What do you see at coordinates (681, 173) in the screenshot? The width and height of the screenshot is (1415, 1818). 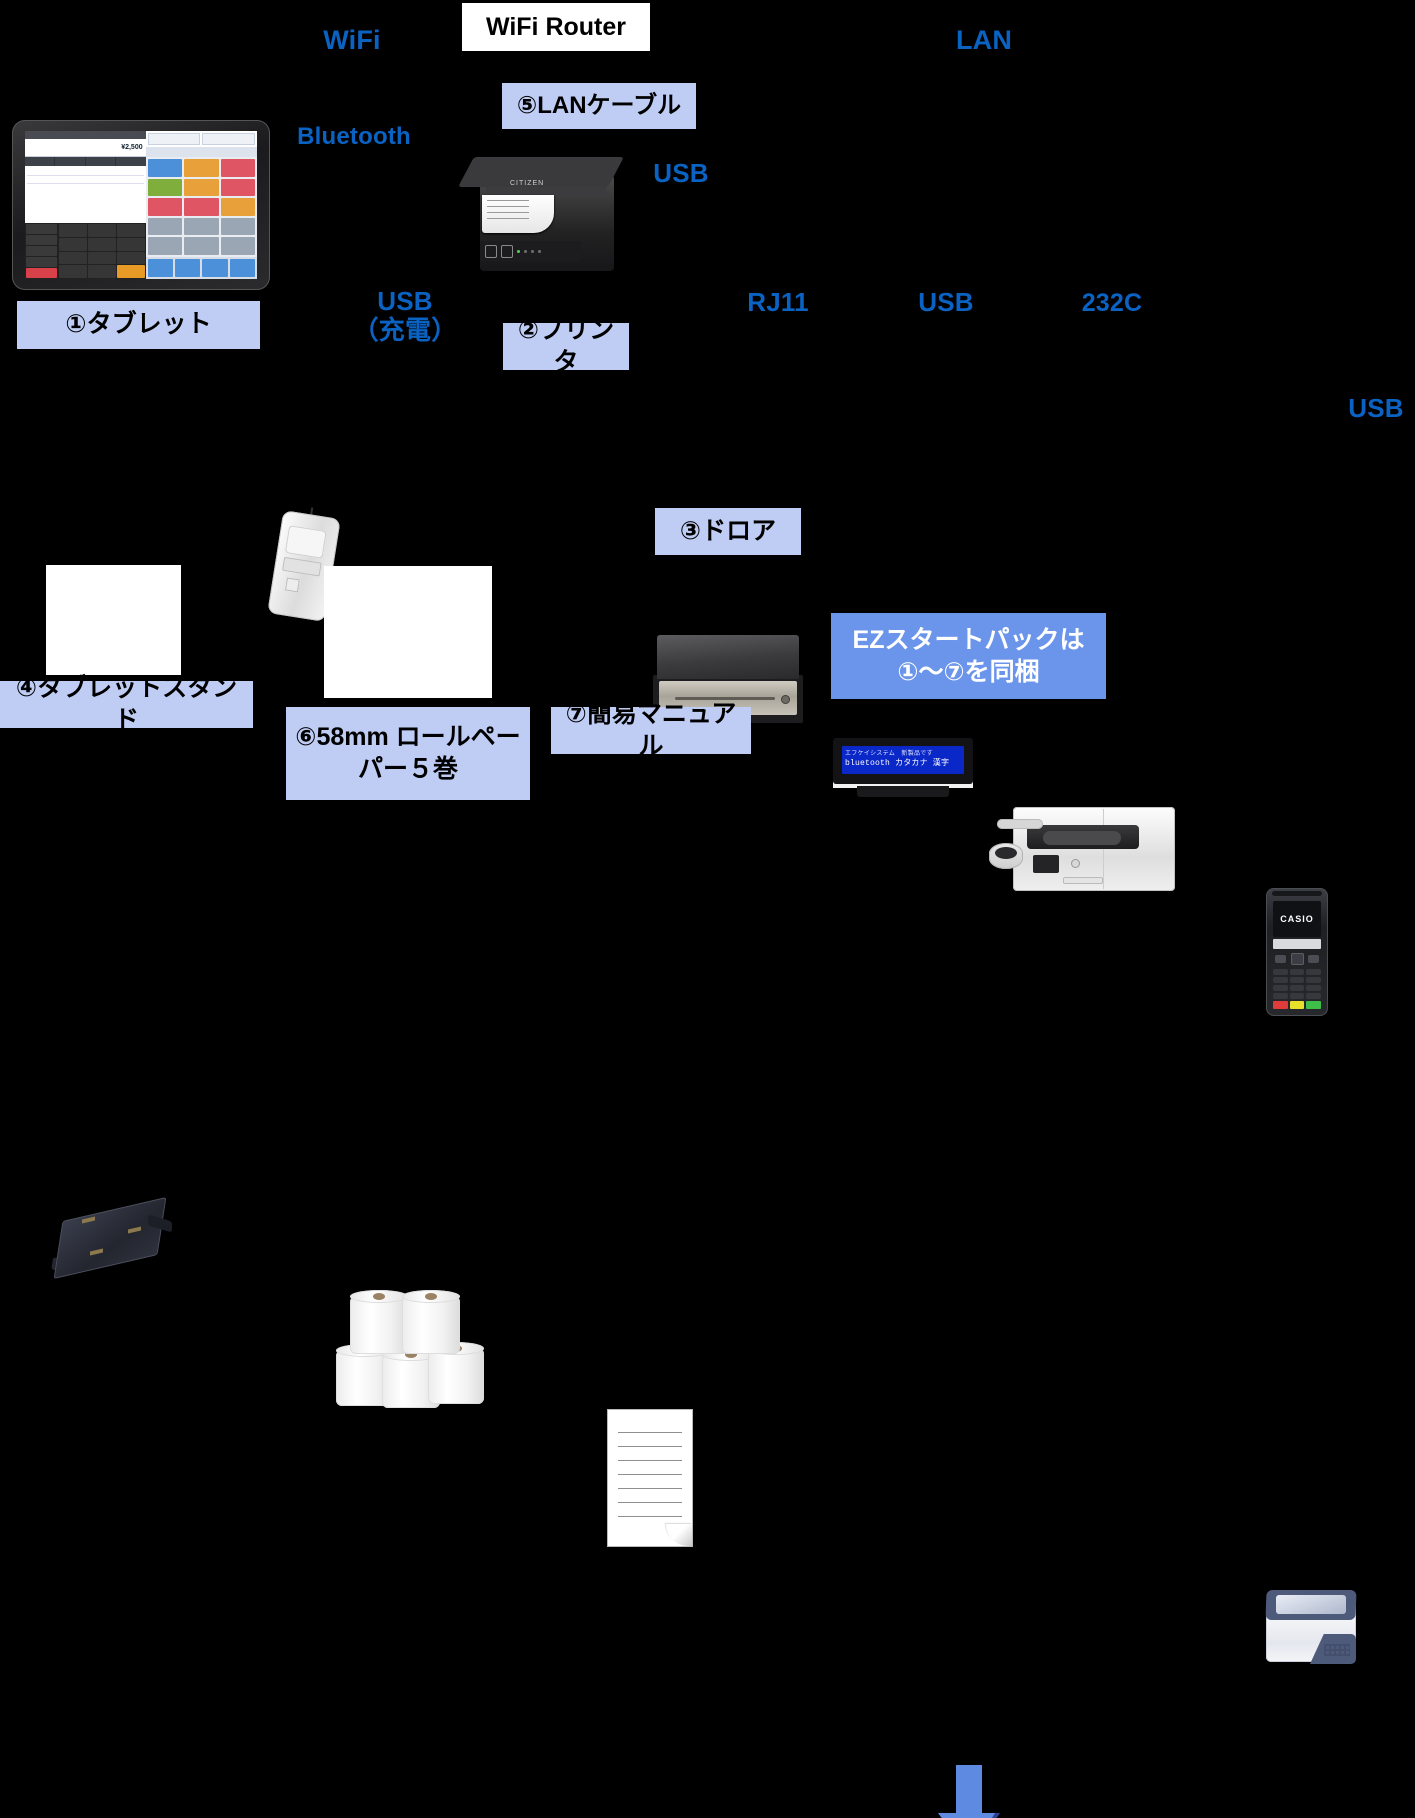 I see `connection-label-usb-top: USB` at bounding box center [681, 173].